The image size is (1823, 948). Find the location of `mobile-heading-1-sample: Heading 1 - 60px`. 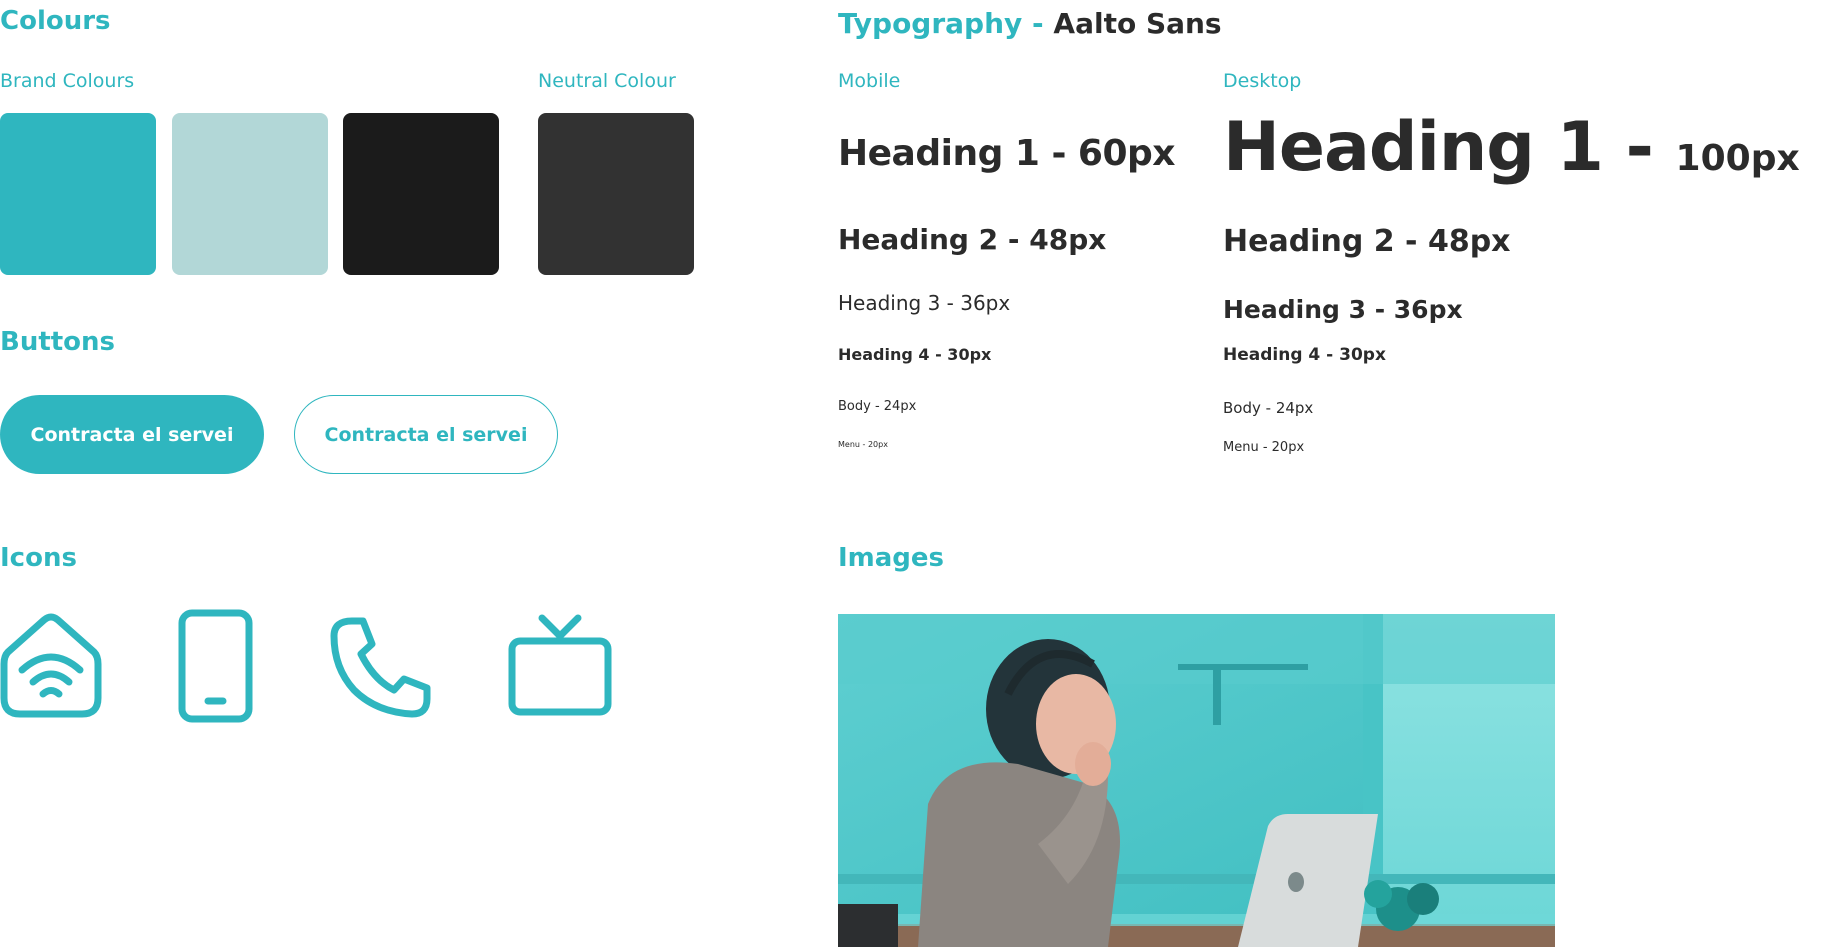

mobile-heading-1-sample: Heading 1 - 60px is located at coordinates (1007, 153).